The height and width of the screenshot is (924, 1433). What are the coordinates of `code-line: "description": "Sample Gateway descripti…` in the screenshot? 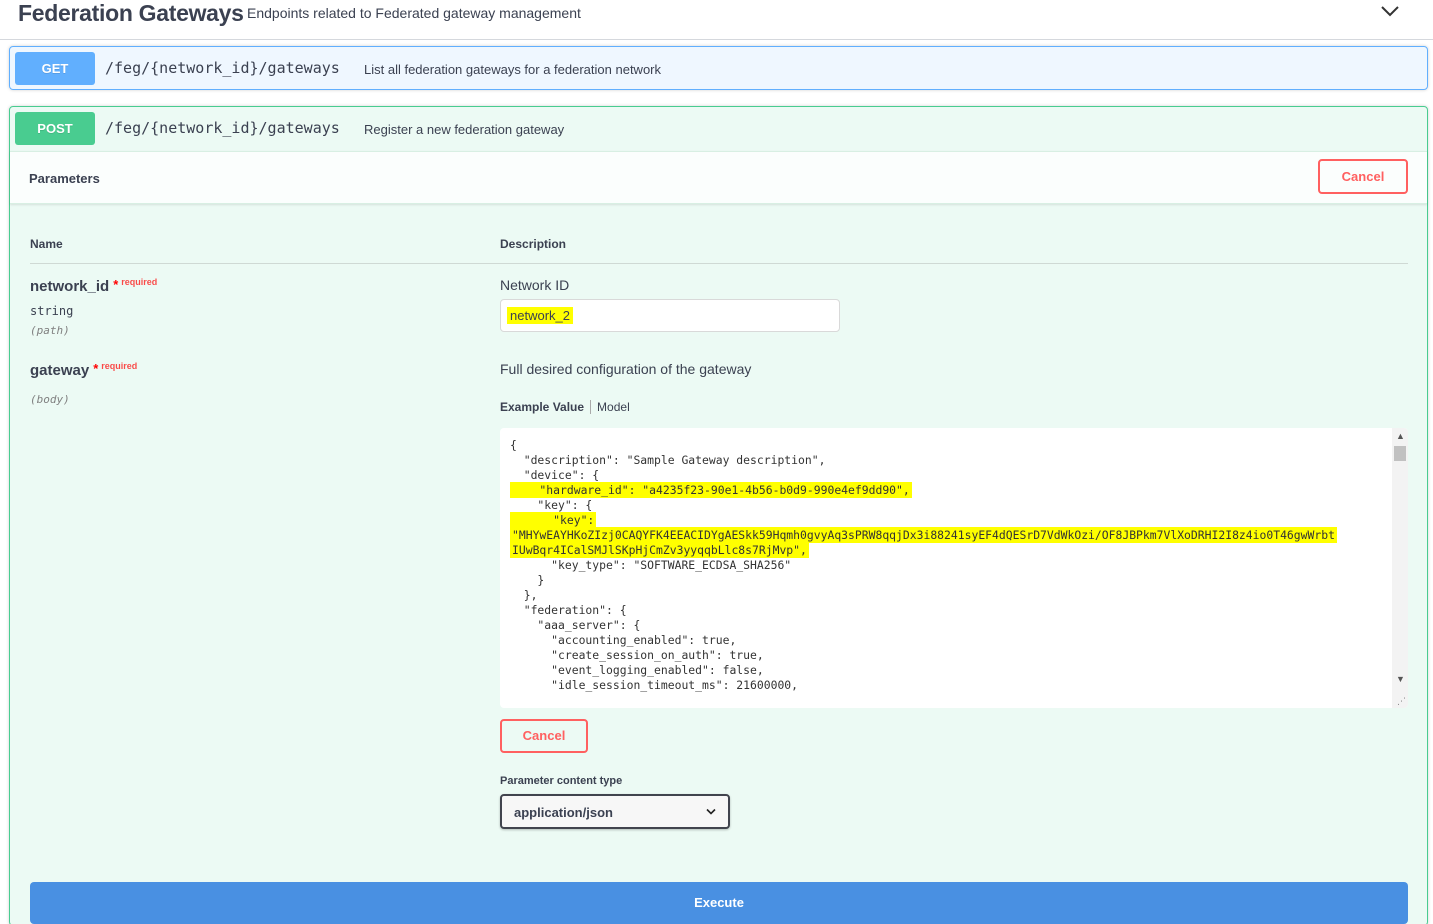 It's located at (668, 460).